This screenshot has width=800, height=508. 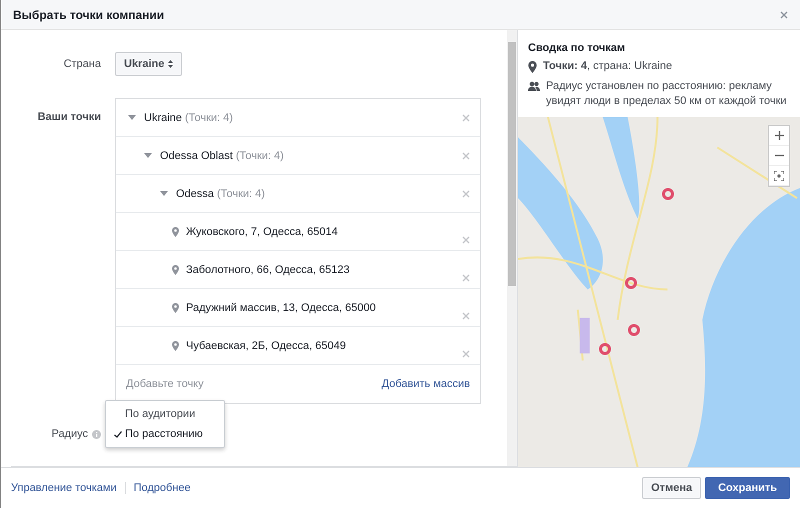 I want to click on menu-option: По аудитории, so click(x=165, y=414).